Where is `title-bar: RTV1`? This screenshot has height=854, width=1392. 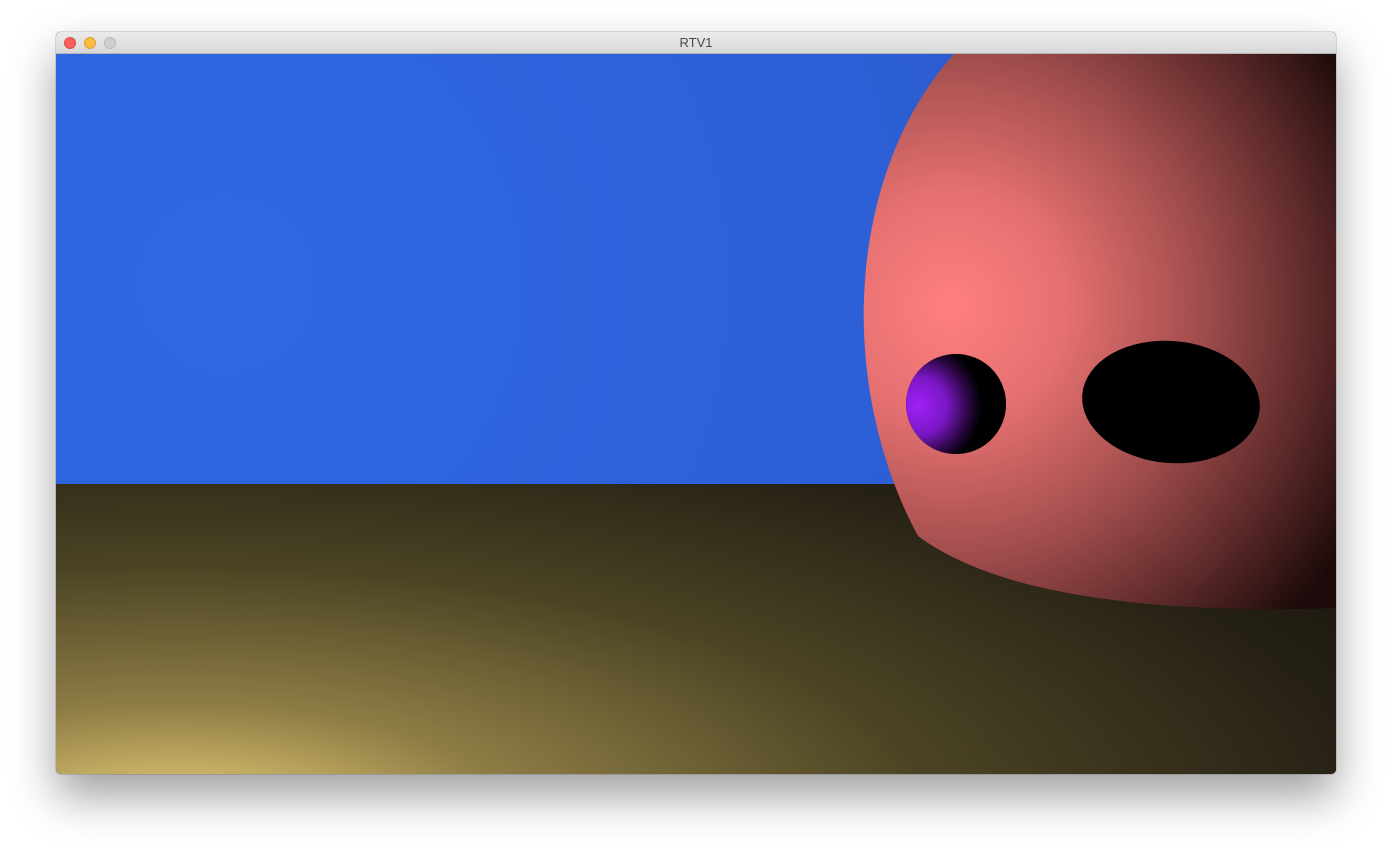
title-bar: RTV1 is located at coordinates (696, 43).